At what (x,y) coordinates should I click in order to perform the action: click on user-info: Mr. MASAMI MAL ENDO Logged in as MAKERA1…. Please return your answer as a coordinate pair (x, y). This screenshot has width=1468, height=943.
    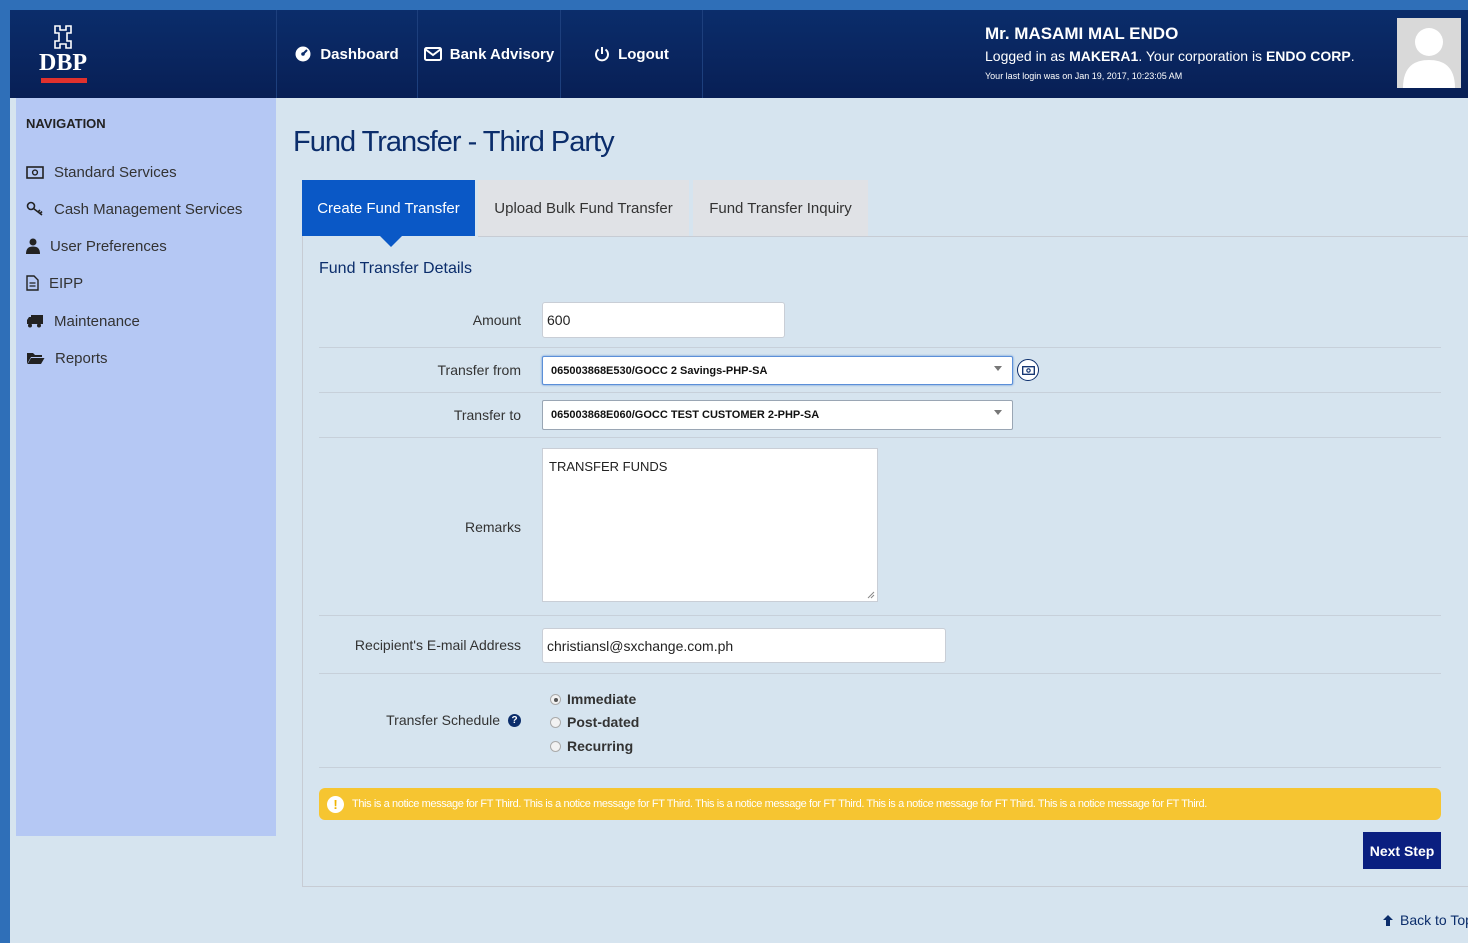
    Looking at the image, I should click on (1170, 52).